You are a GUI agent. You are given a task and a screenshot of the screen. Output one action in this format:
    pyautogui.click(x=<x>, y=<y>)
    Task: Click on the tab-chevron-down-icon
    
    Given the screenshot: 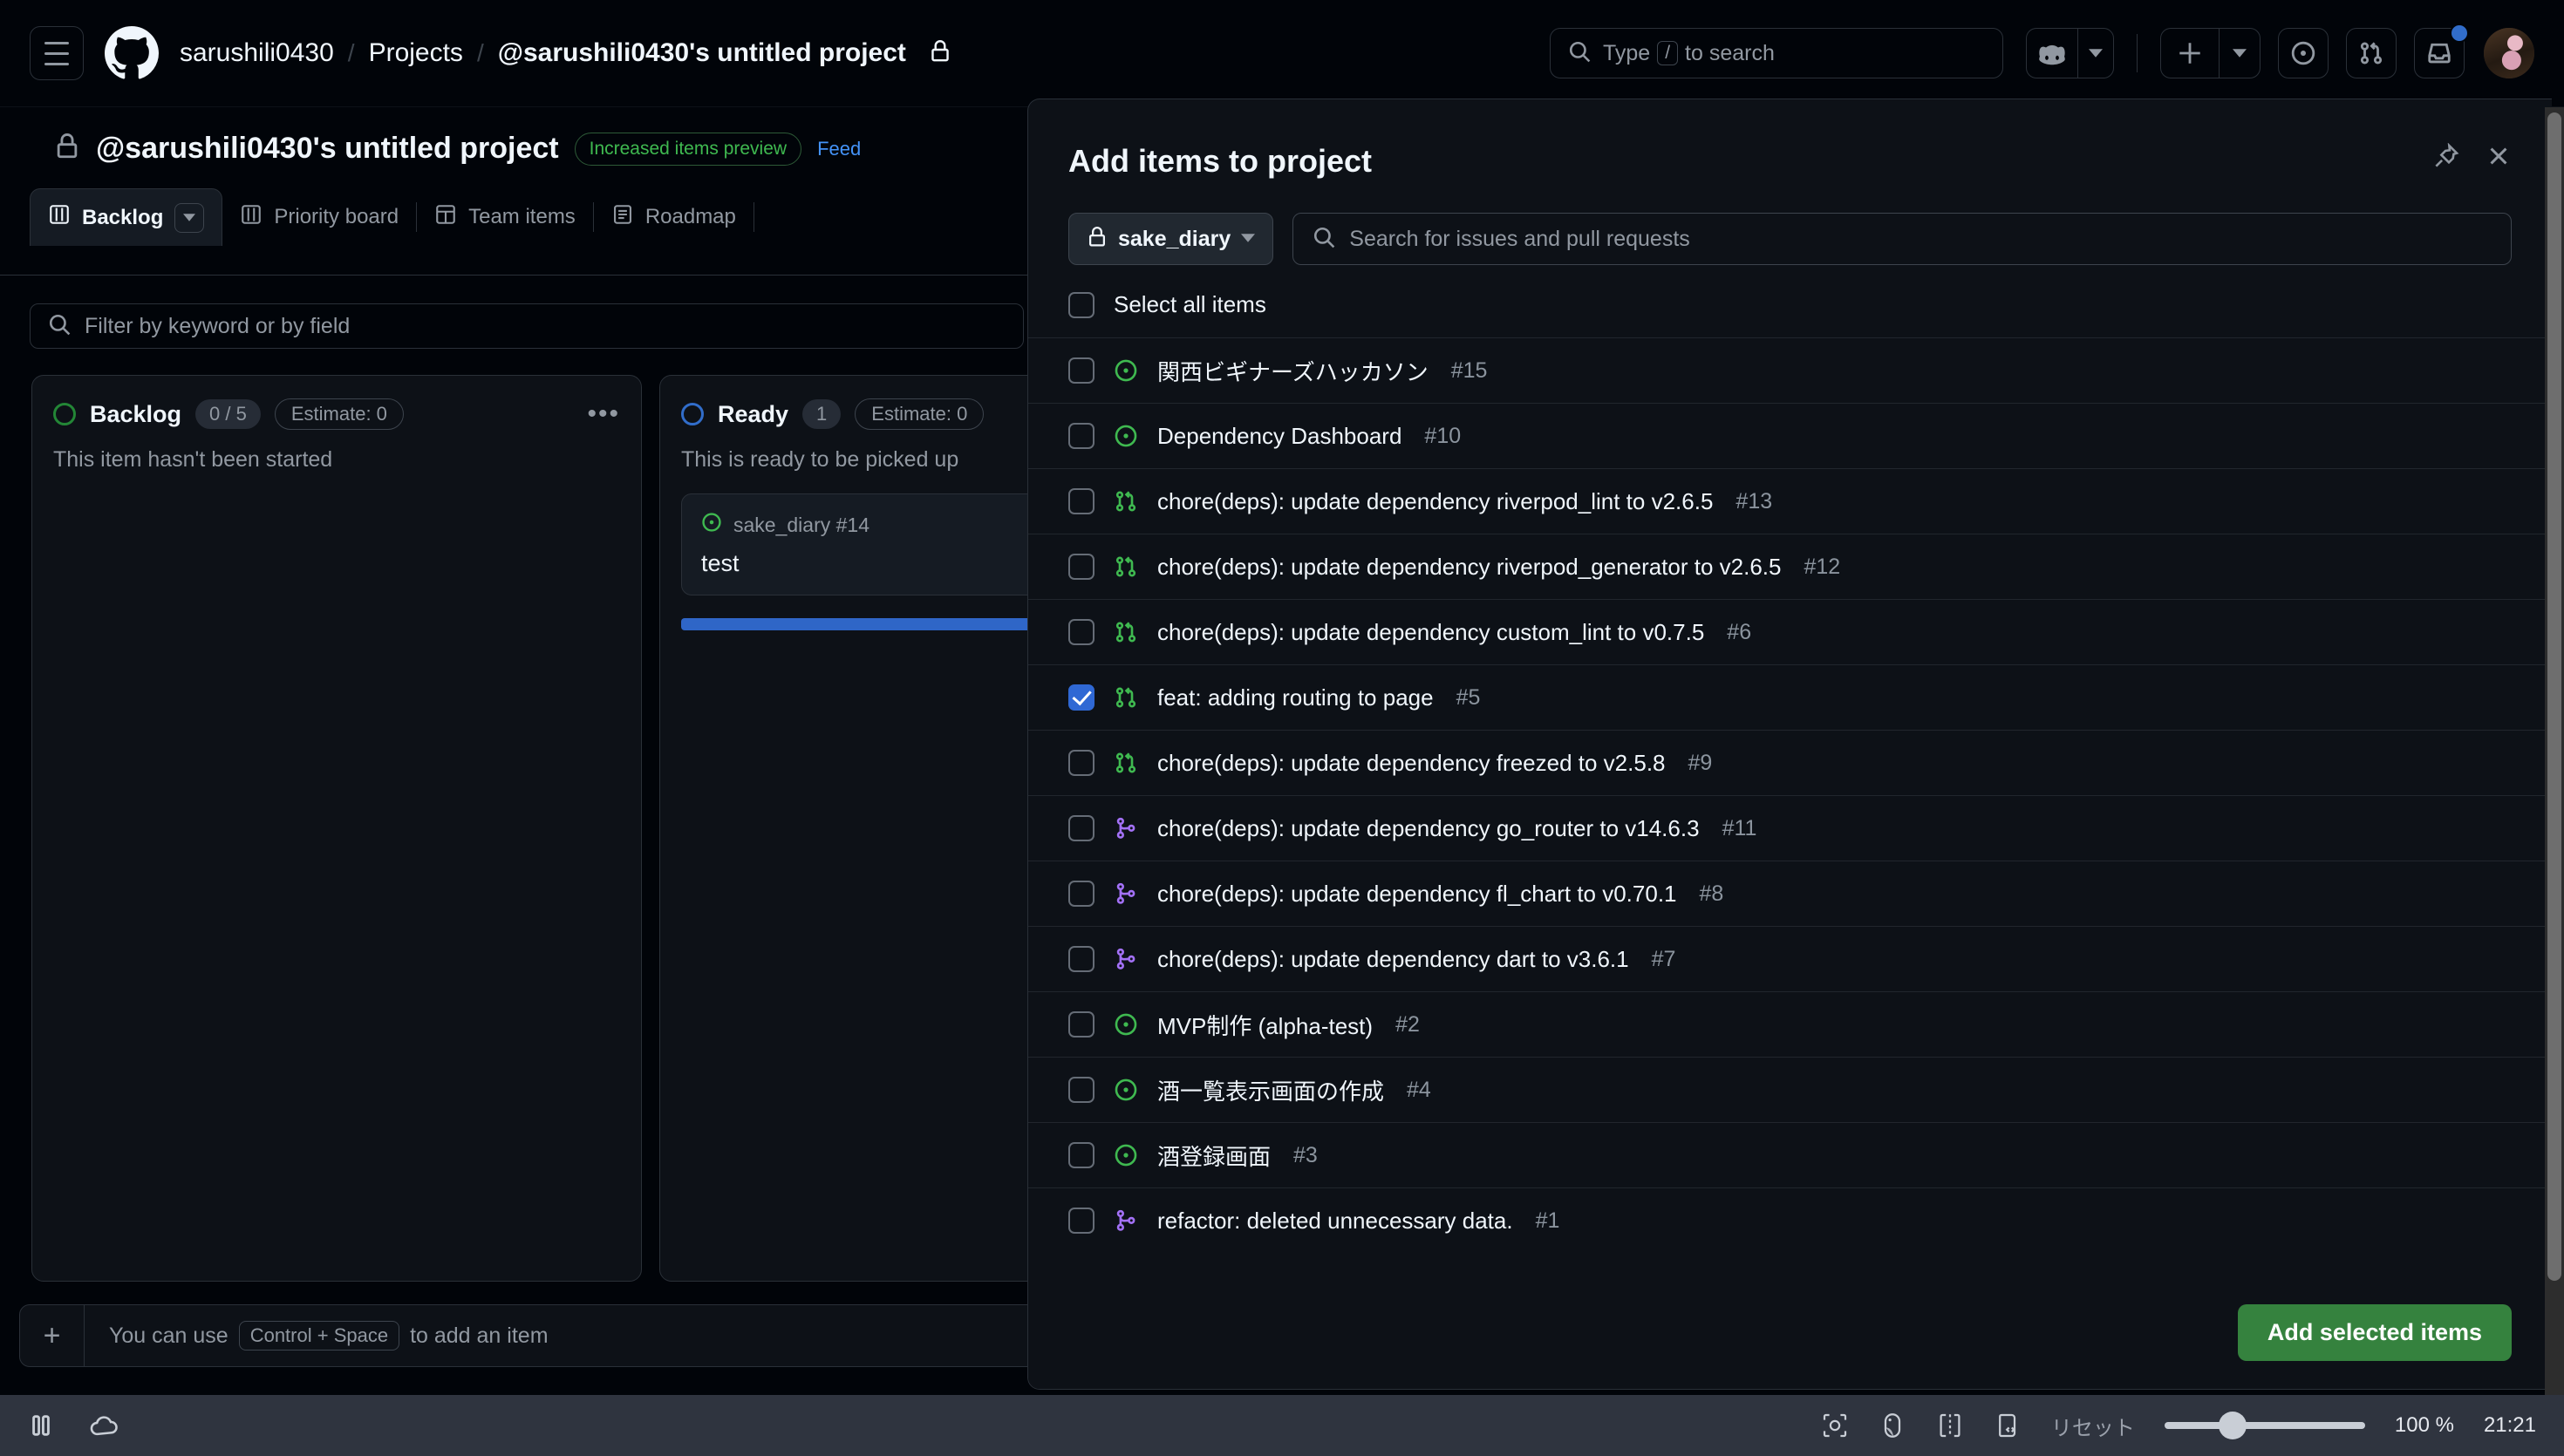 What is the action you would take?
    pyautogui.click(x=189, y=217)
    